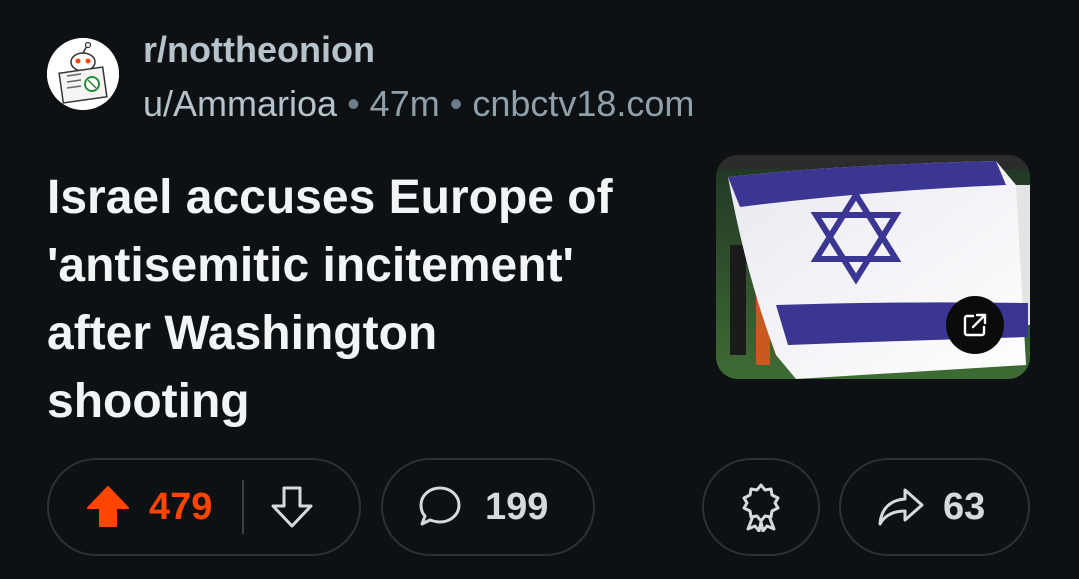 This screenshot has width=1079, height=579. I want to click on share-arrow-icon, so click(901, 507).